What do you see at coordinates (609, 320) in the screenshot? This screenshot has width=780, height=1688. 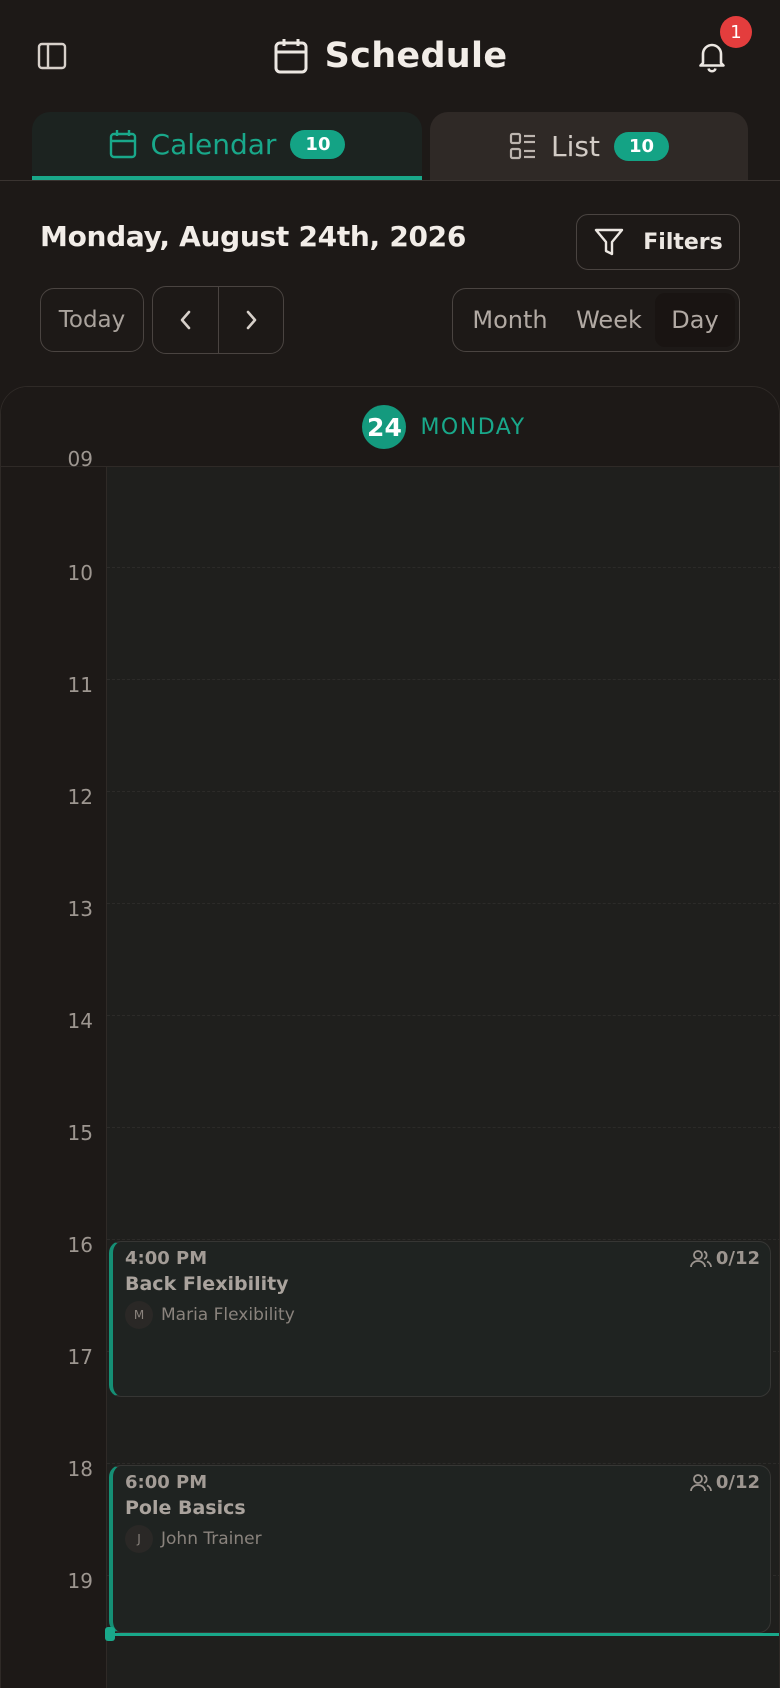 I see `view-week-button: Week` at bounding box center [609, 320].